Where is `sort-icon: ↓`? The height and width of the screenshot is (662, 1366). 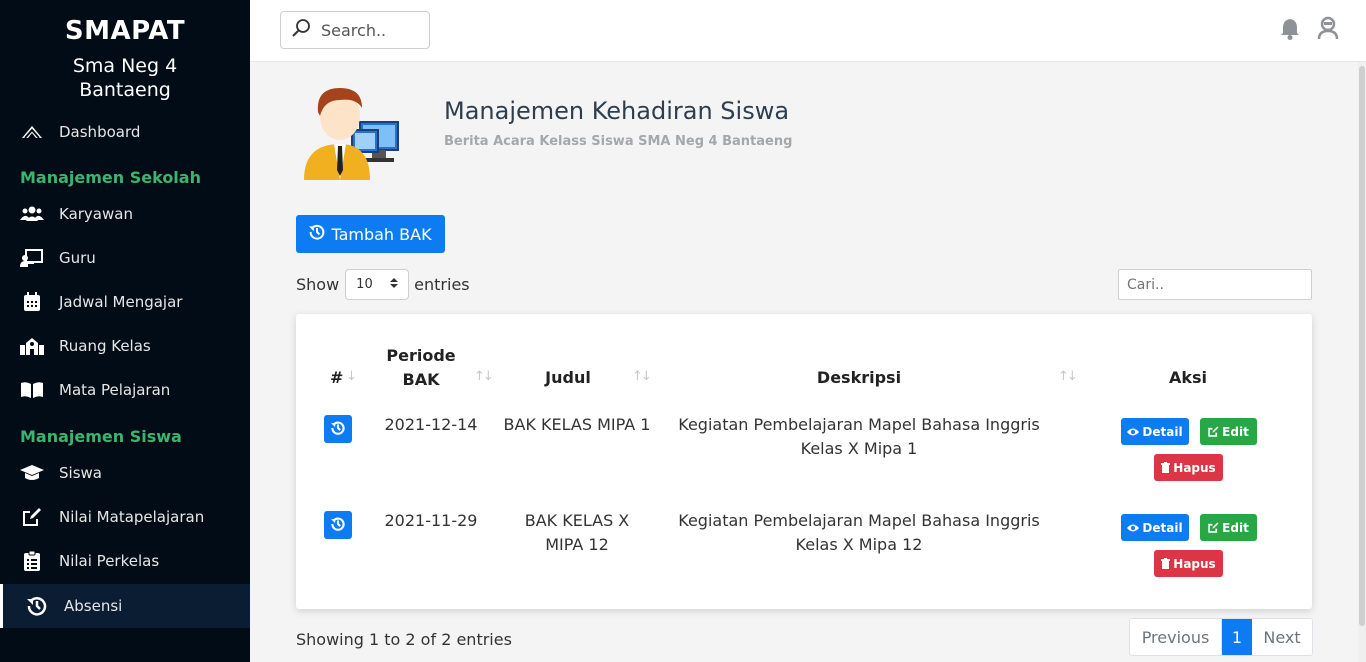
sort-icon: ↓ is located at coordinates (351, 376).